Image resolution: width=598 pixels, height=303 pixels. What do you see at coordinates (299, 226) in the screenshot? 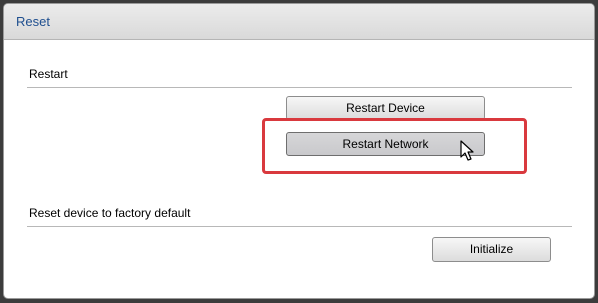
I see `factory-reset-divider` at bounding box center [299, 226].